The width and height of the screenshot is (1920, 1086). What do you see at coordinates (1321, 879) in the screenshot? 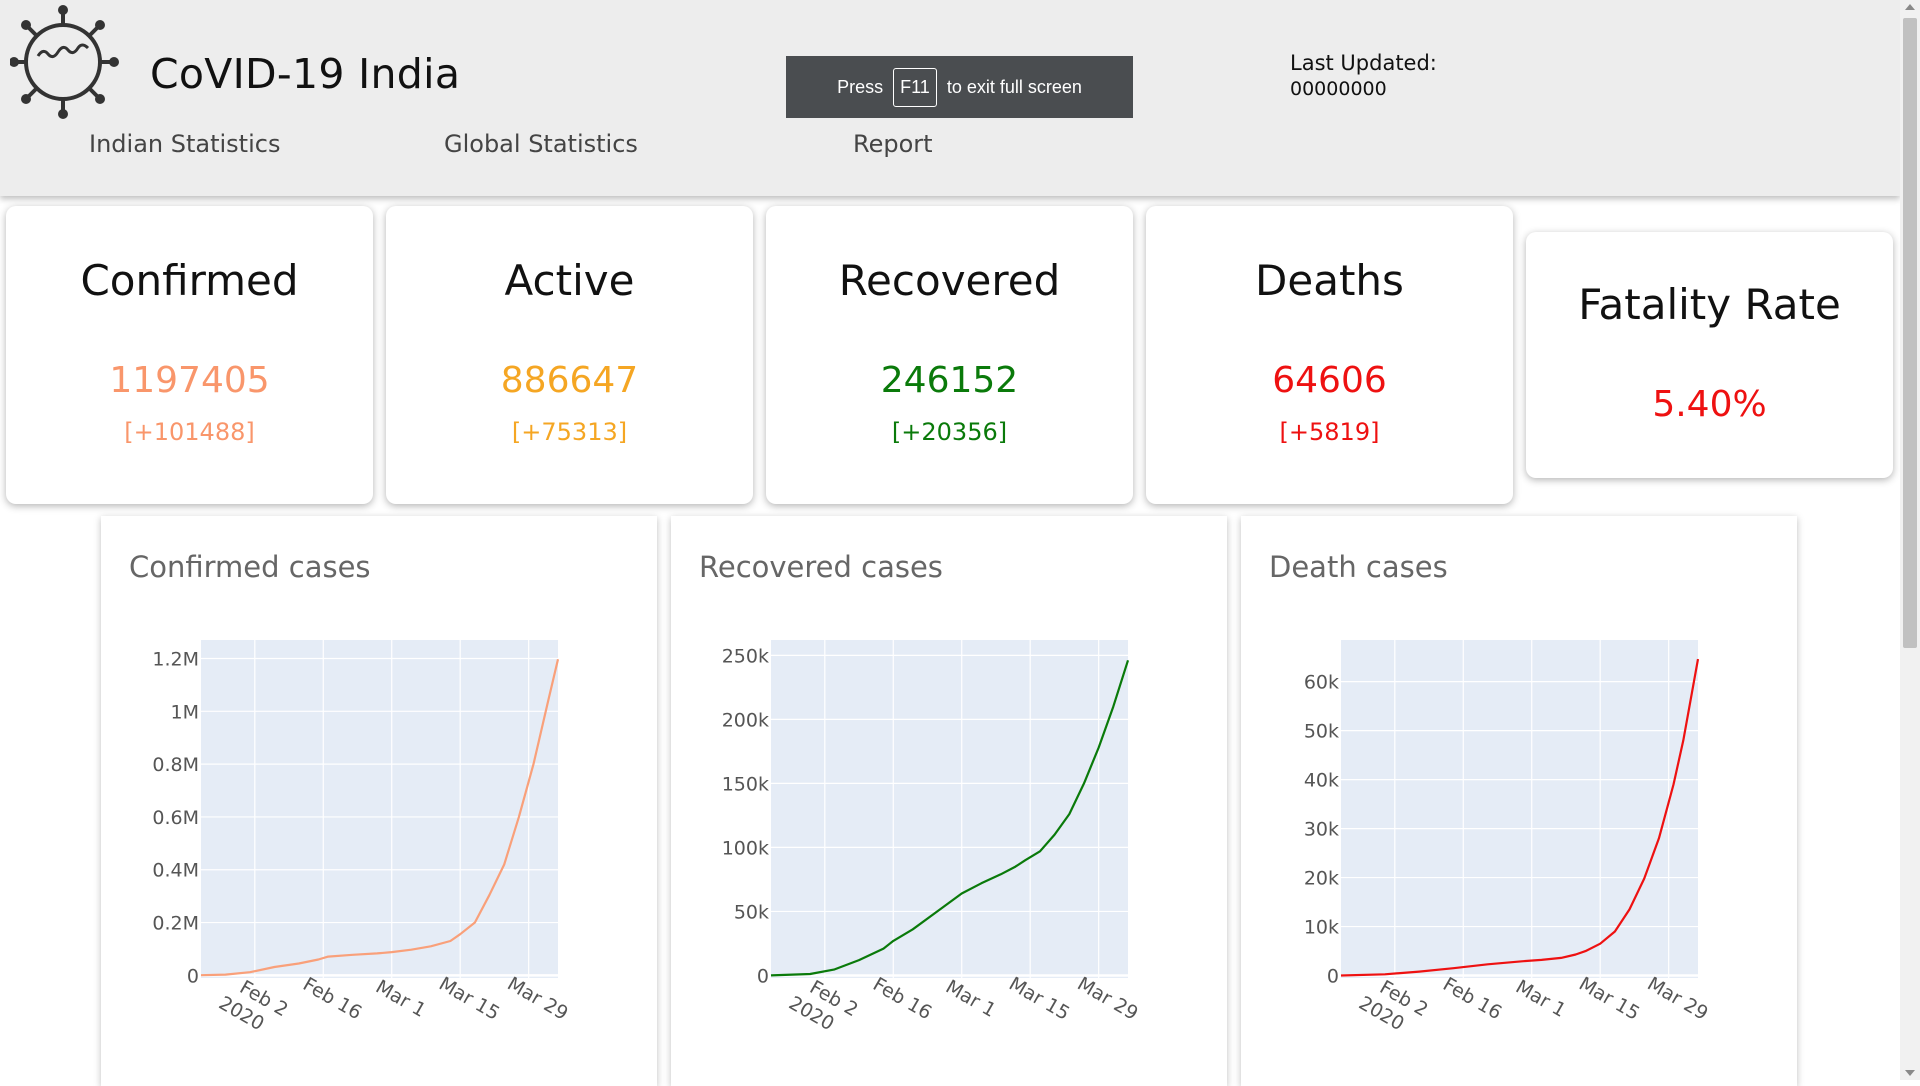
I see `y-tick-label: 20k` at bounding box center [1321, 879].